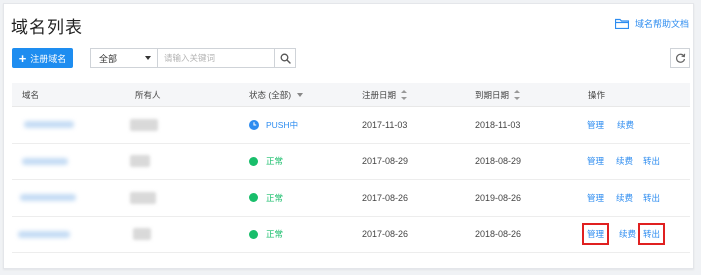 The height and width of the screenshot is (275, 701). Describe the element at coordinates (351, 95) in the screenshot. I see `table-header: 域名 所有人 状态 (全部) 注册日期 到期日期 操作` at that location.